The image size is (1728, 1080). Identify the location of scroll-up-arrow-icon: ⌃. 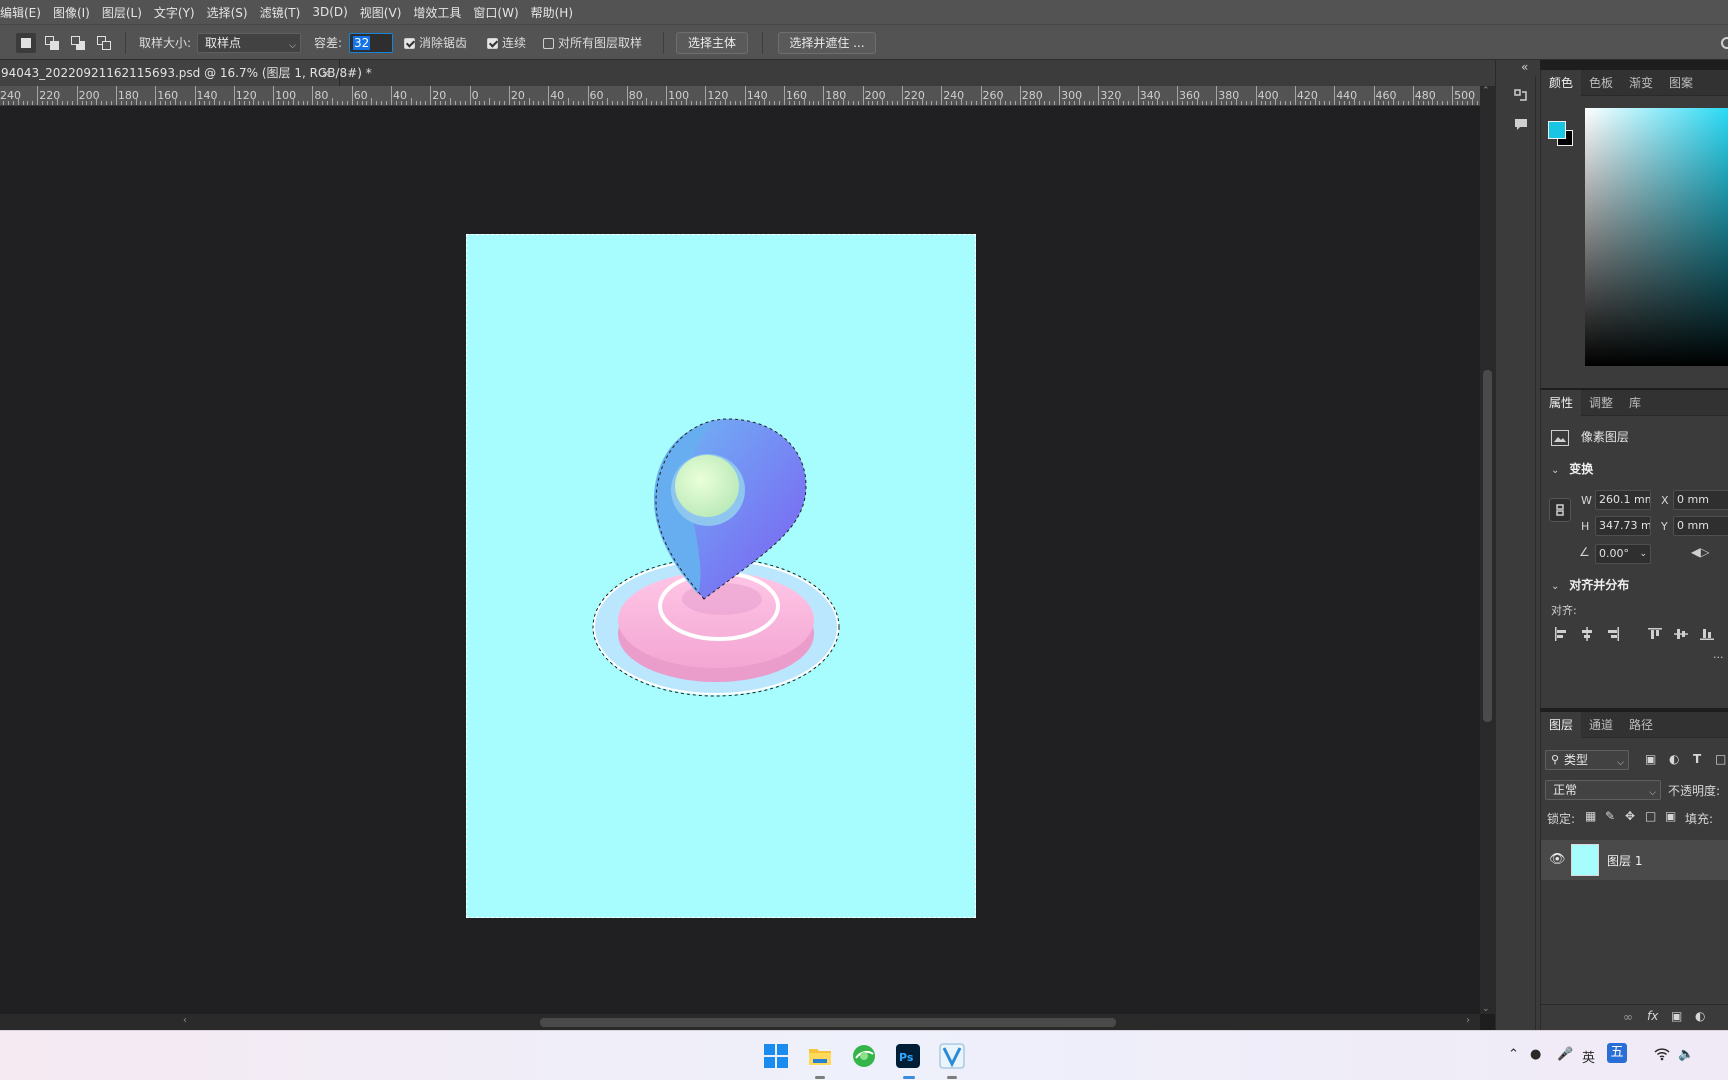
(1486, 91).